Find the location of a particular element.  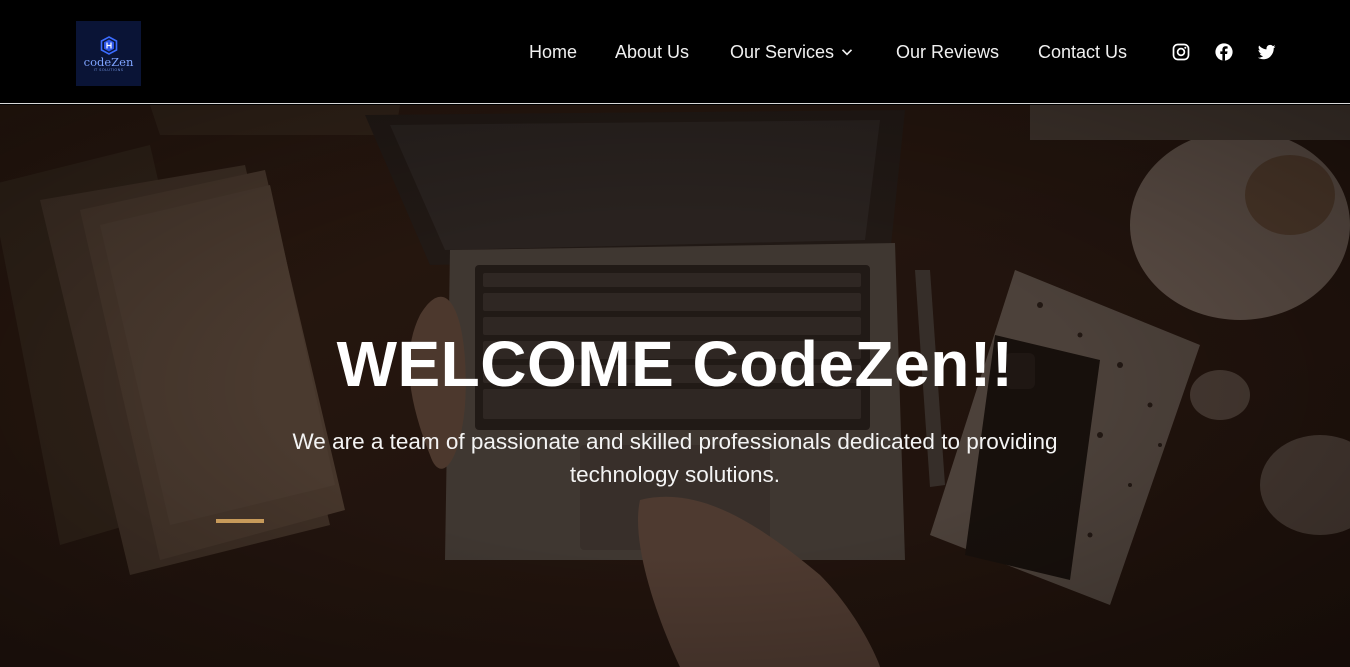

twitter-link is located at coordinates (1267, 52).